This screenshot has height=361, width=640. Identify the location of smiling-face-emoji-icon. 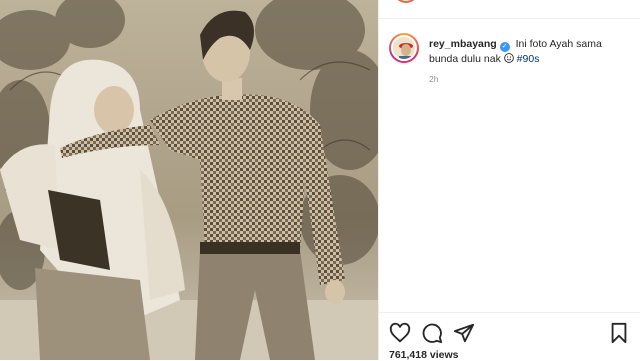
(508, 59).